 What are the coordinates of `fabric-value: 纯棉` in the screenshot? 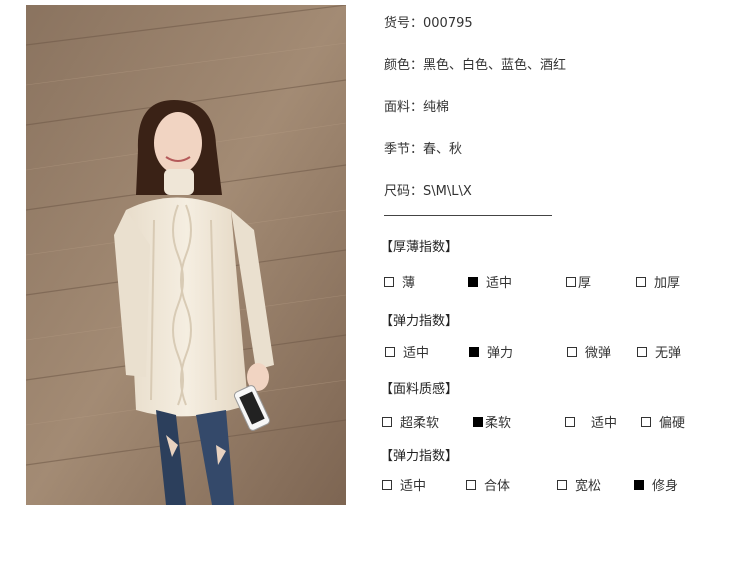 It's located at (436, 107).